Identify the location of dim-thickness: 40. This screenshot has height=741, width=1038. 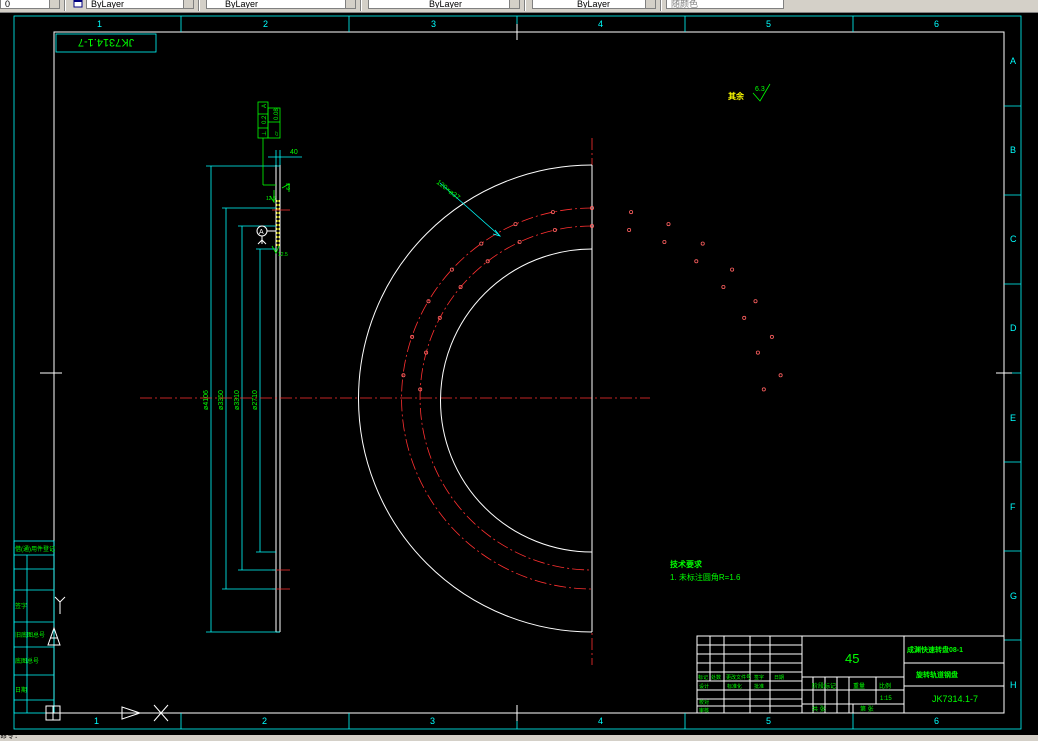
(294, 152).